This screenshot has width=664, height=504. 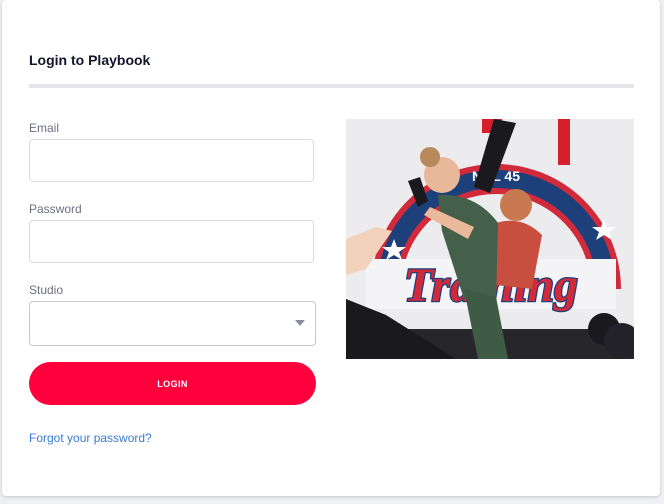 I want to click on chevron-down-icon, so click(x=300, y=323).